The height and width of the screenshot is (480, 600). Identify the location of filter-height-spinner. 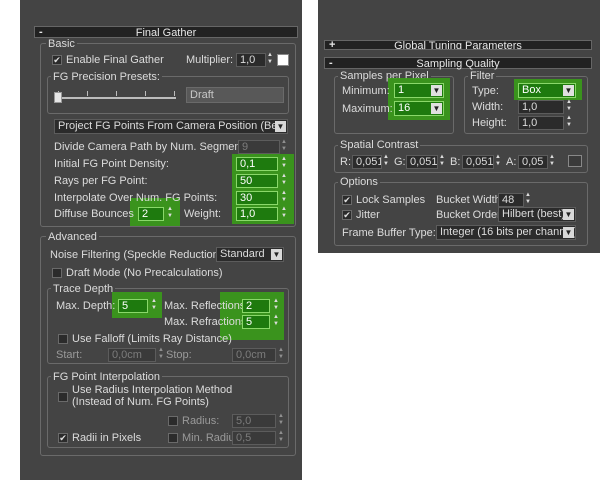
(570, 122).